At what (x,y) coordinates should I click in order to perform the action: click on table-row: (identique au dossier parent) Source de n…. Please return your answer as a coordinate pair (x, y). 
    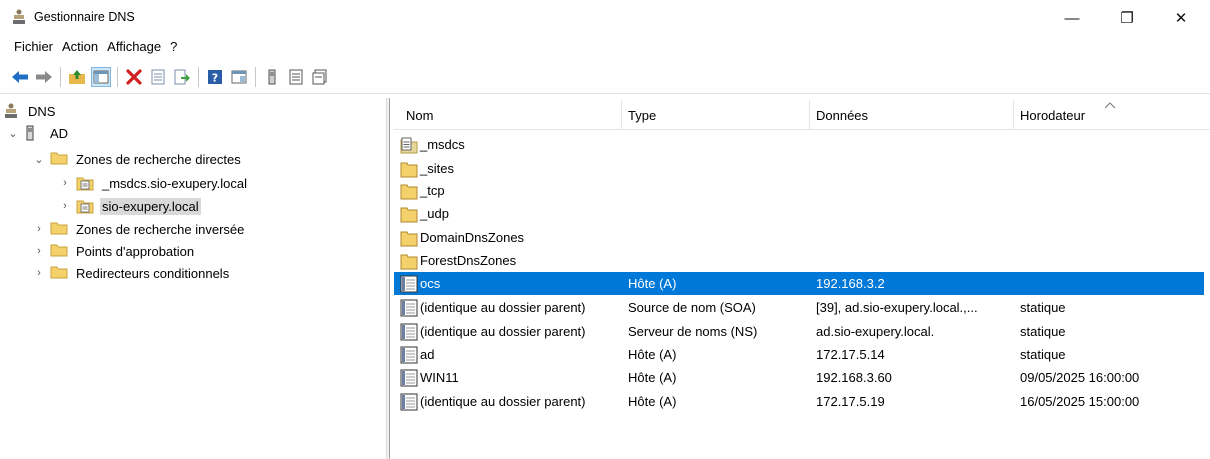
    Looking at the image, I should click on (799, 307).